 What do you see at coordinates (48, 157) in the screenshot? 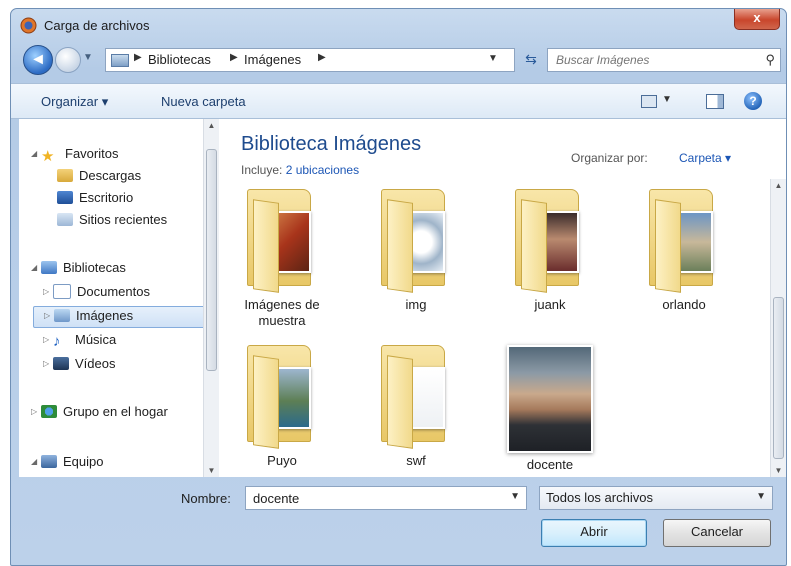
I see `star-icon: ★` at bounding box center [48, 157].